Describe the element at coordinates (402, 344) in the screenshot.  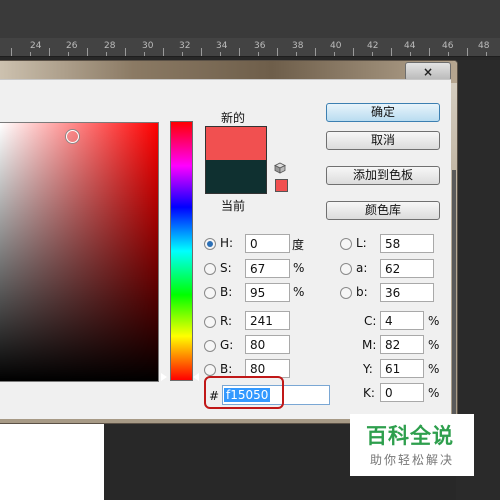
I see `magenta-field: 82` at that location.